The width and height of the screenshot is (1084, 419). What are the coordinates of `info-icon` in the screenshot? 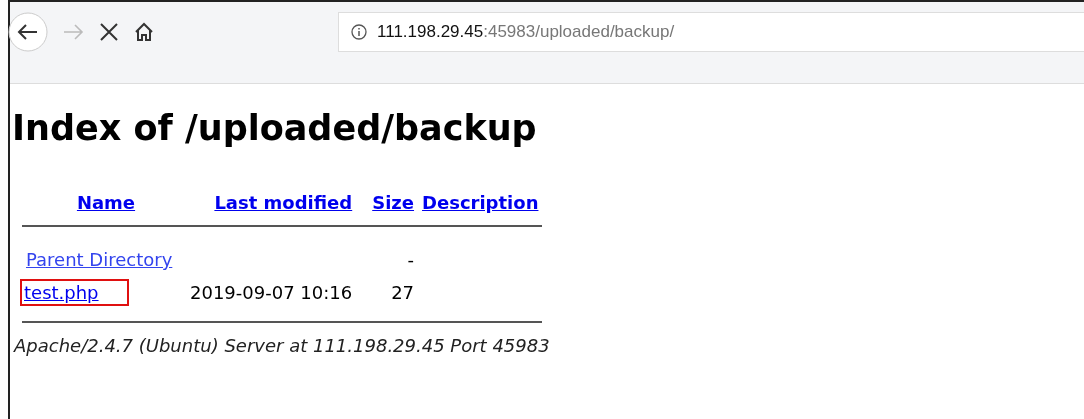 It's located at (359, 32).